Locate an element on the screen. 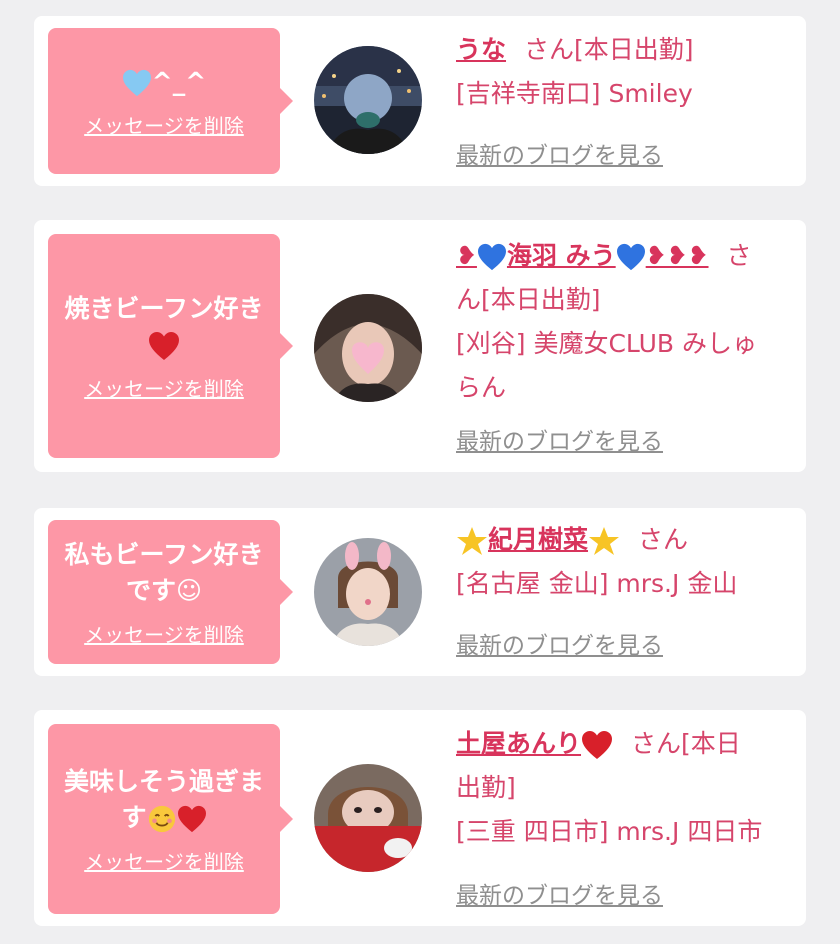 The image size is (840, 944). message-bubble: 私もビーフン好き です☺ メッセージを削除 is located at coordinates (170, 592).